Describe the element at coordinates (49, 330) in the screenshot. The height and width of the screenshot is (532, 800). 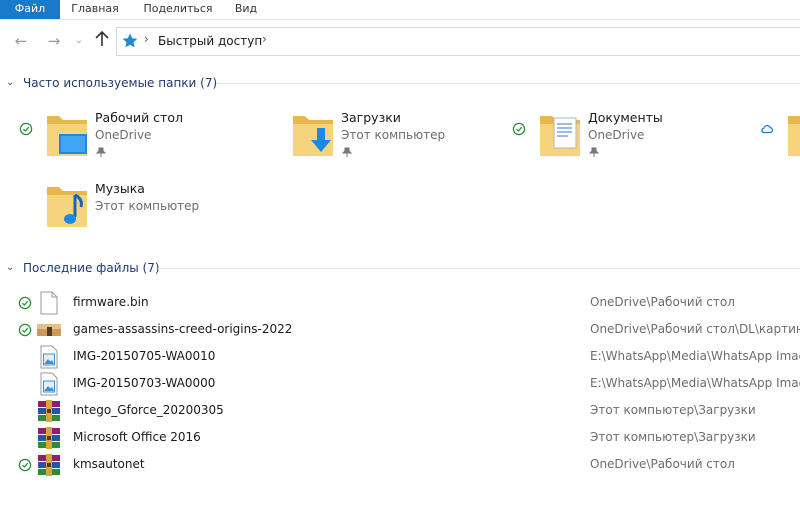
I see `image-thumbnail-icon` at that location.